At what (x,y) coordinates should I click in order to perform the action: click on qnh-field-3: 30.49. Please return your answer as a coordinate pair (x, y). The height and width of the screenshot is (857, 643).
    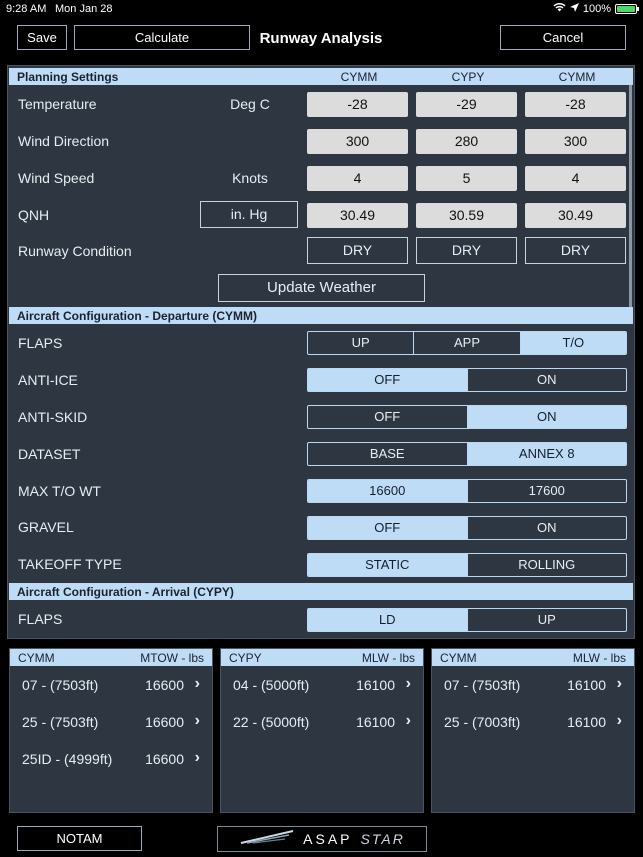
    Looking at the image, I should click on (575, 215).